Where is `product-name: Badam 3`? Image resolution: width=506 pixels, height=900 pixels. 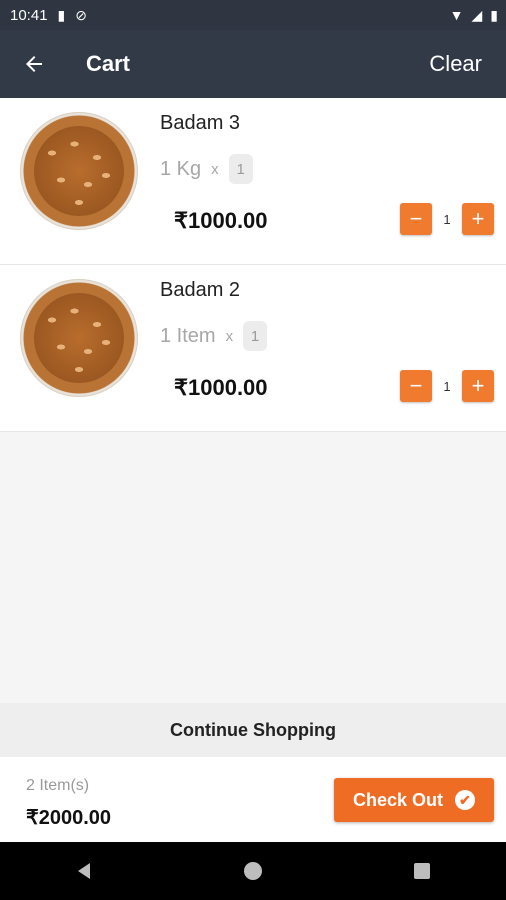 product-name: Badam 3 is located at coordinates (200, 123).